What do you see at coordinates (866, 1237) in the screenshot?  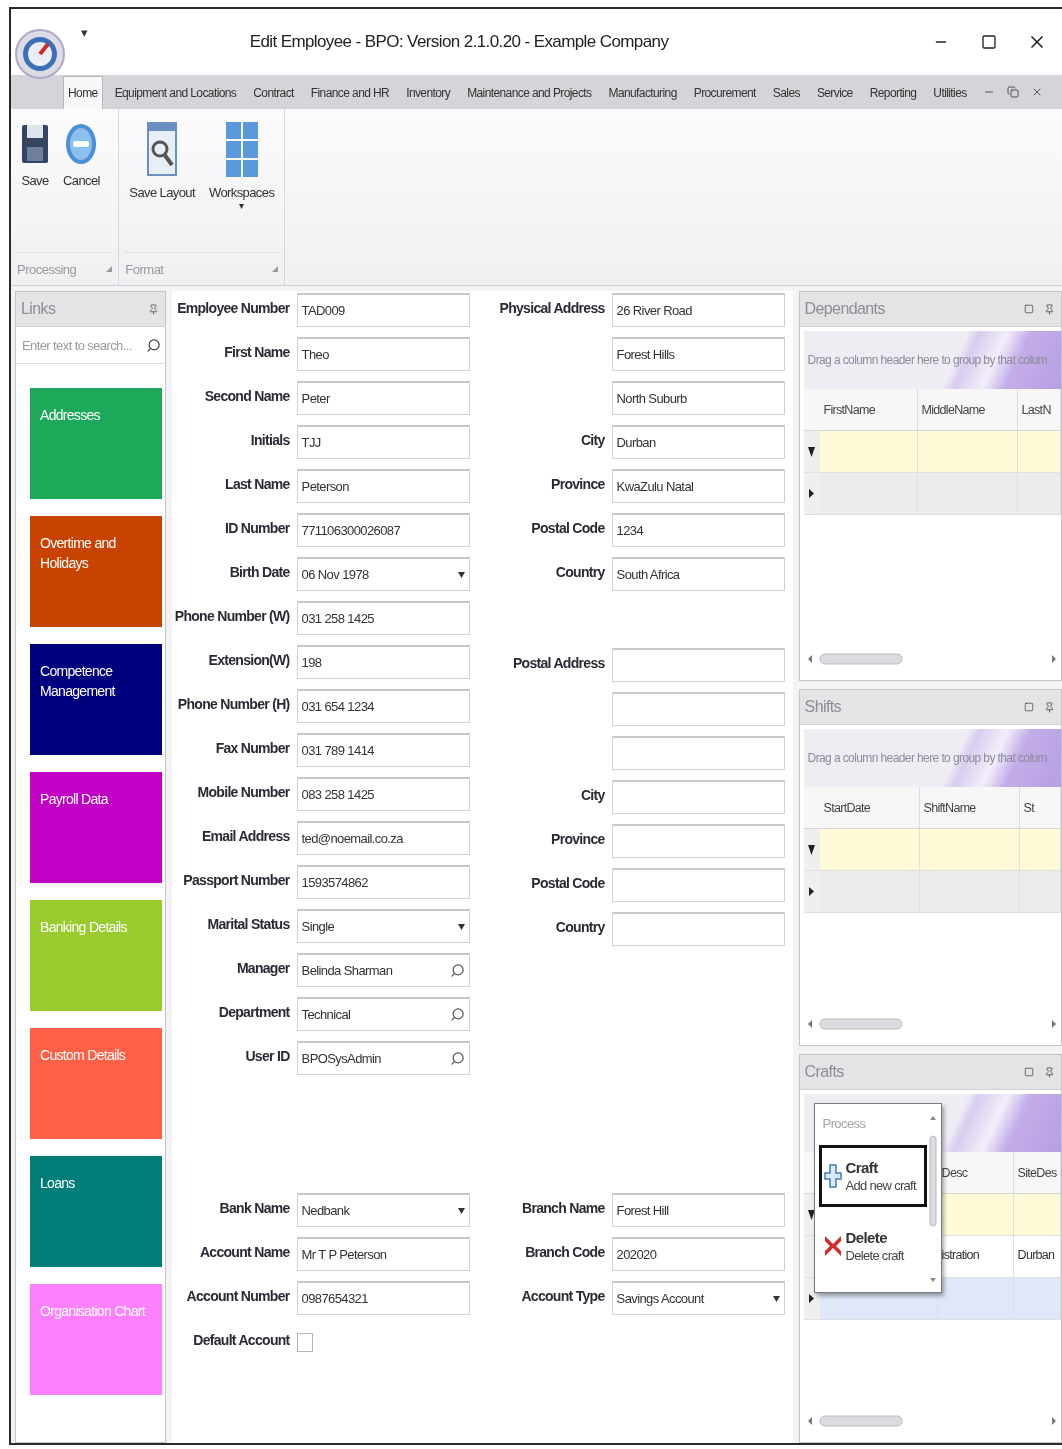 I see `menu-item-title: Delete` at bounding box center [866, 1237].